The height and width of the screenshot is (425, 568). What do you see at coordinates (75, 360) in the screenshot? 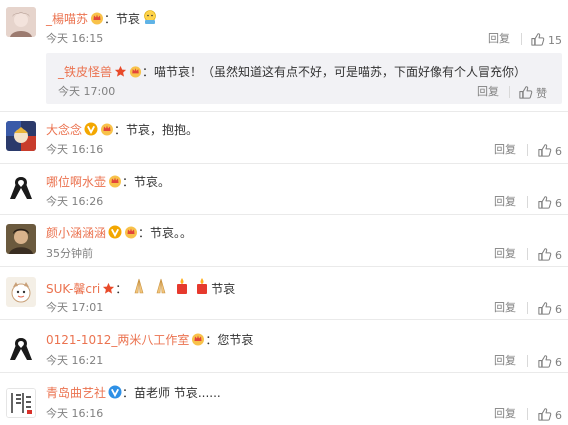
I see `comment-time: 今天 16:21` at bounding box center [75, 360].